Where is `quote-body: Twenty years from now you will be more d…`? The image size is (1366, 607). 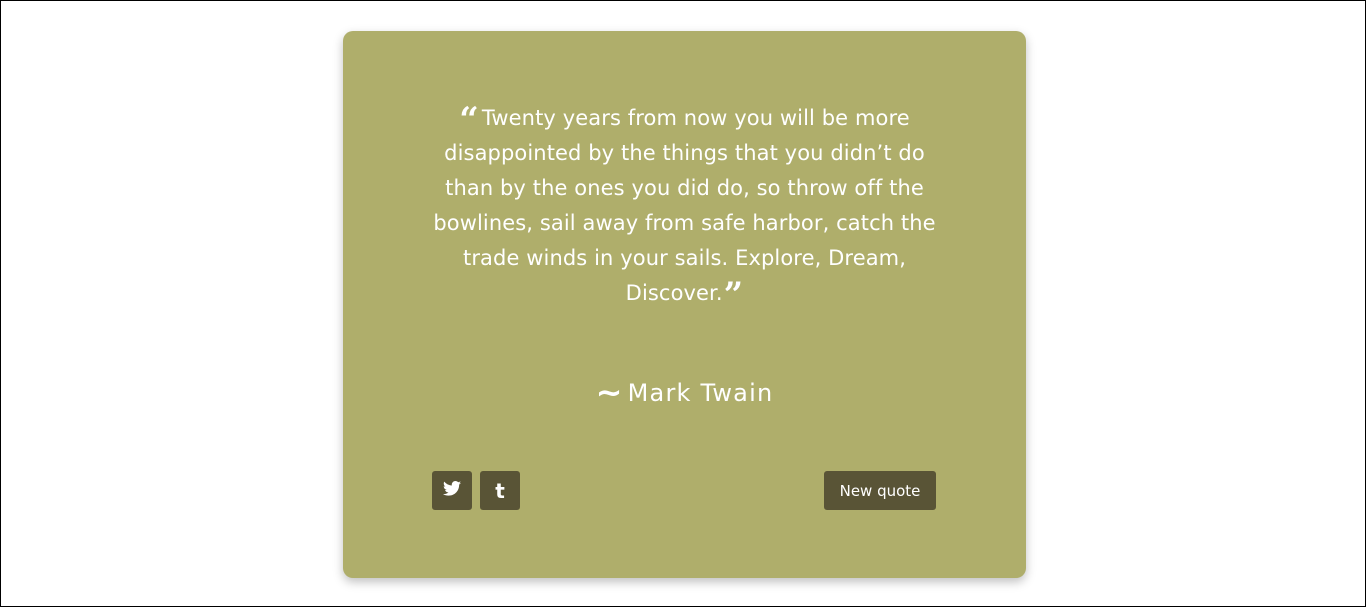
quote-body: Twenty years from now you will be more d… is located at coordinates (684, 205).